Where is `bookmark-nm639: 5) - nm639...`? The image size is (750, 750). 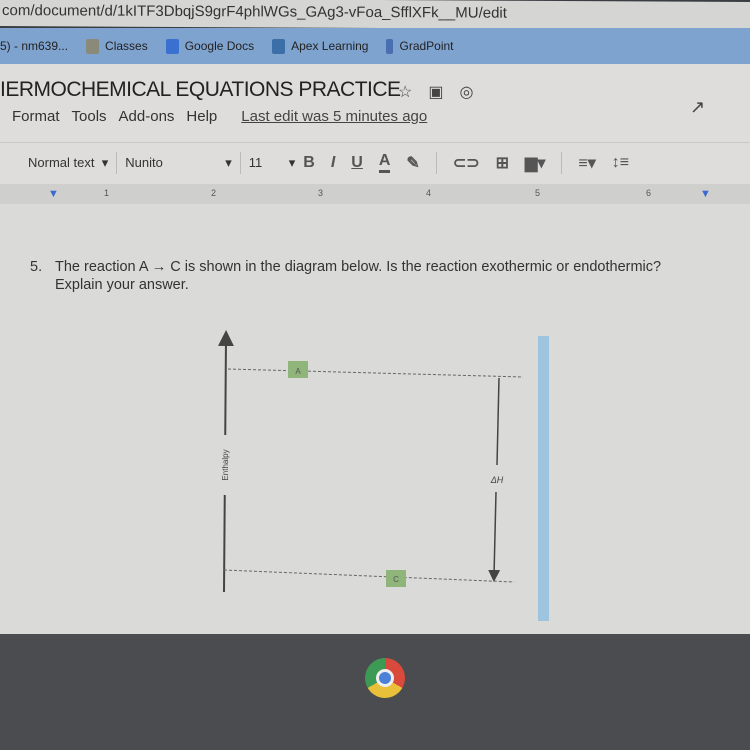 bookmark-nm639: 5) - nm639... is located at coordinates (34, 46).